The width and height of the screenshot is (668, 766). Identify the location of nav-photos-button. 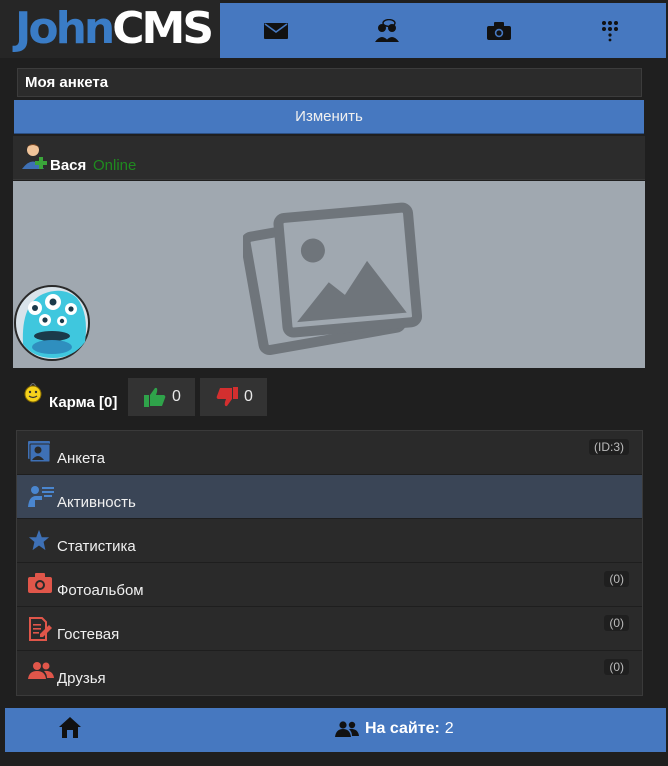
(499, 30).